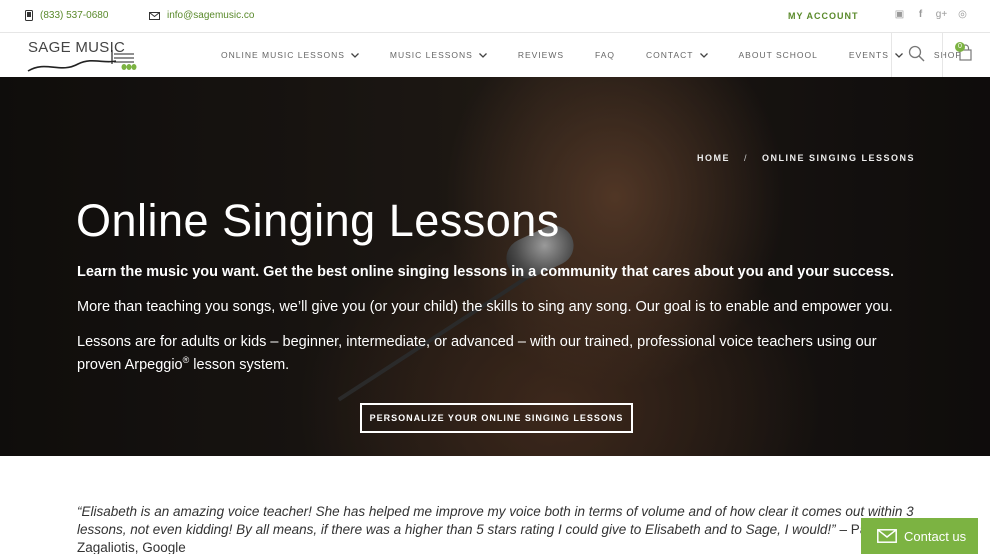 The height and width of the screenshot is (554, 990). Describe the element at coordinates (283, 55) in the screenshot. I see `nav-label: ONLINE MUSIC LESSONS` at that location.